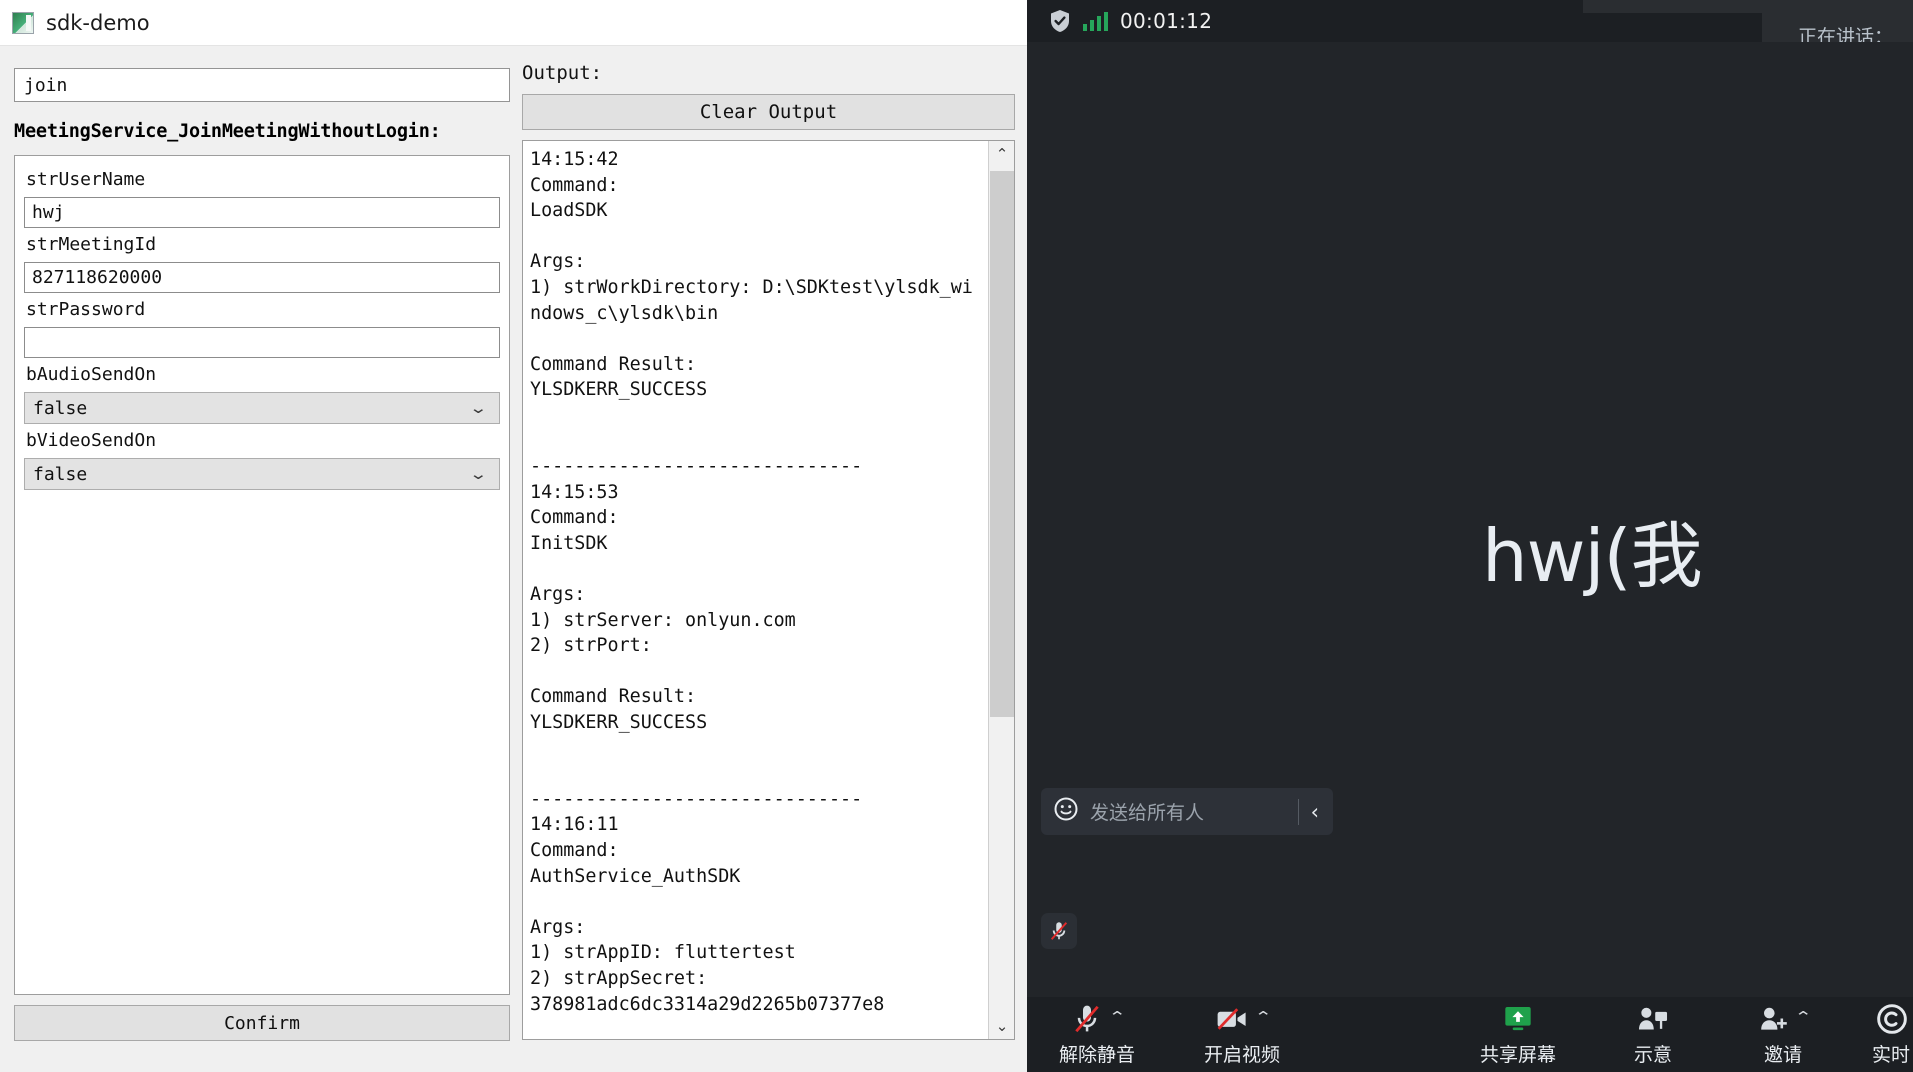 The image size is (1913, 1072). What do you see at coordinates (1470, 29) in the screenshot?
I see `meeting-topbar: 00:01:12 正在讲话：` at bounding box center [1470, 29].